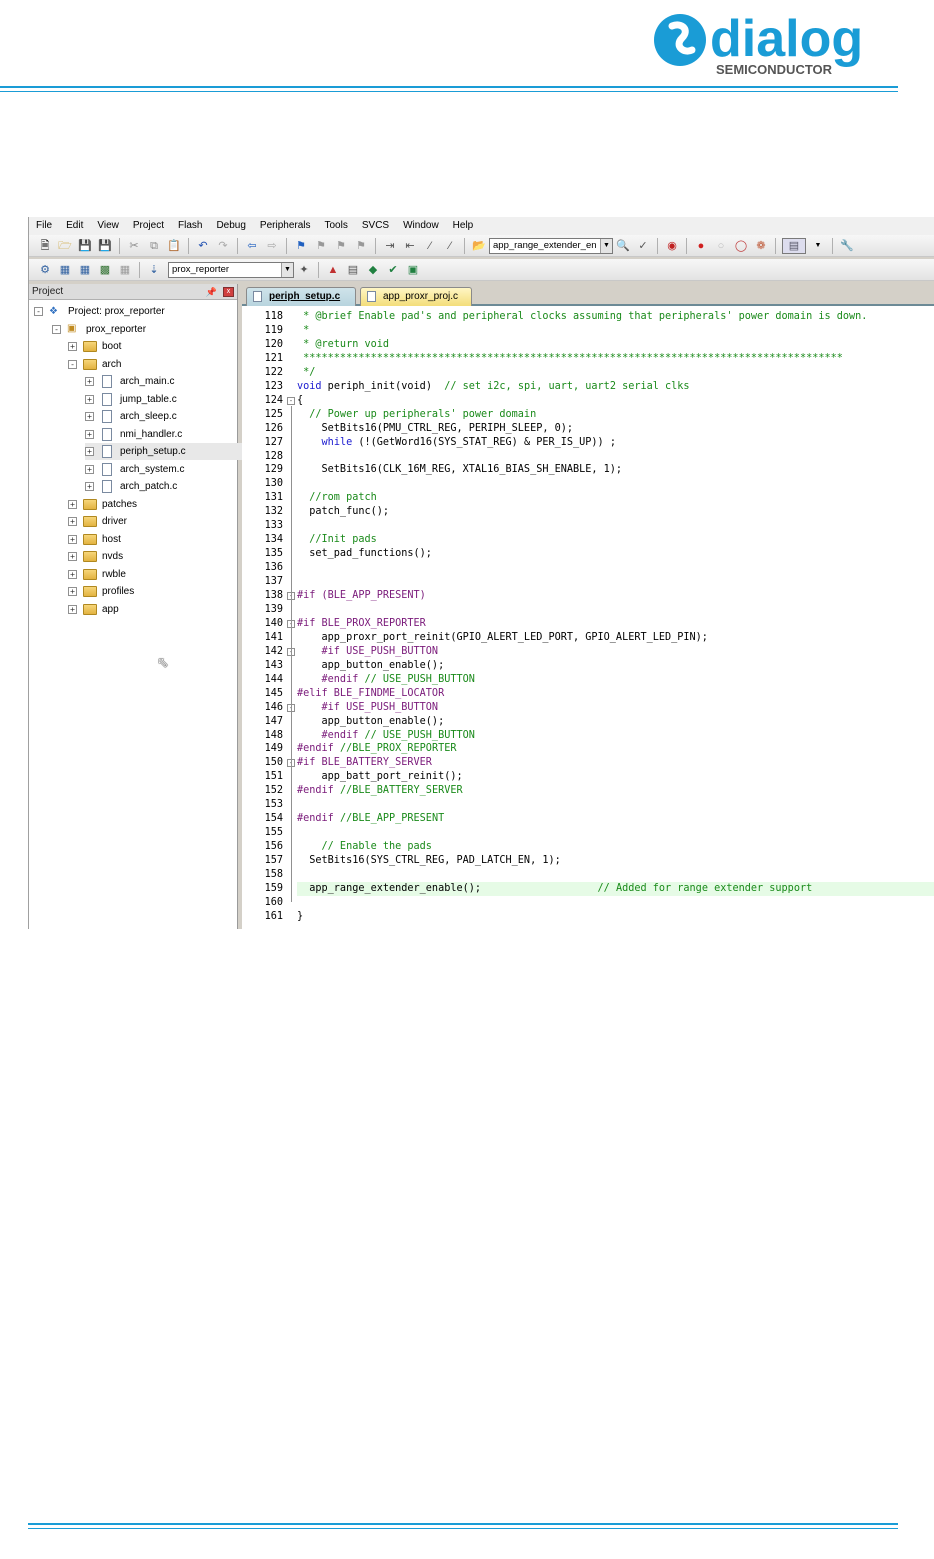 This screenshot has height=1559, width=934. What do you see at coordinates (133, 434) in the screenshot?
I see `tree-item-nmi-handler-c: + nmi_handler.c` at bounding box center [133, 434].